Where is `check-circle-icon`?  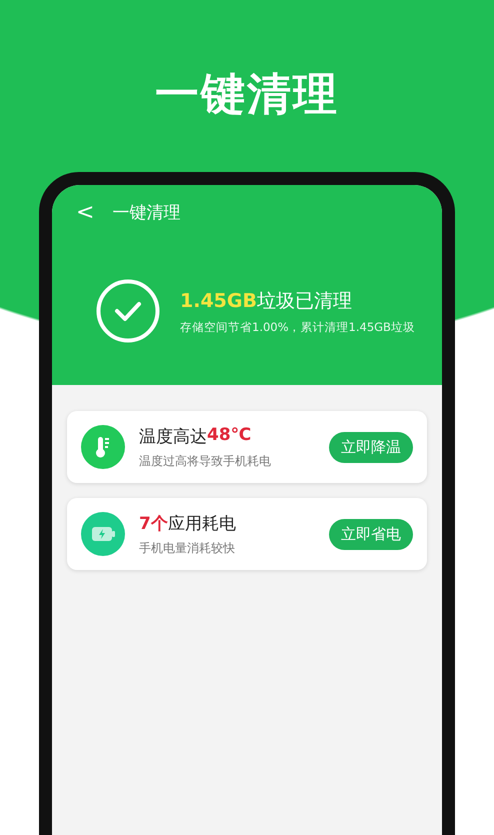 check-circle-icon is located at coordinates (128, 311).